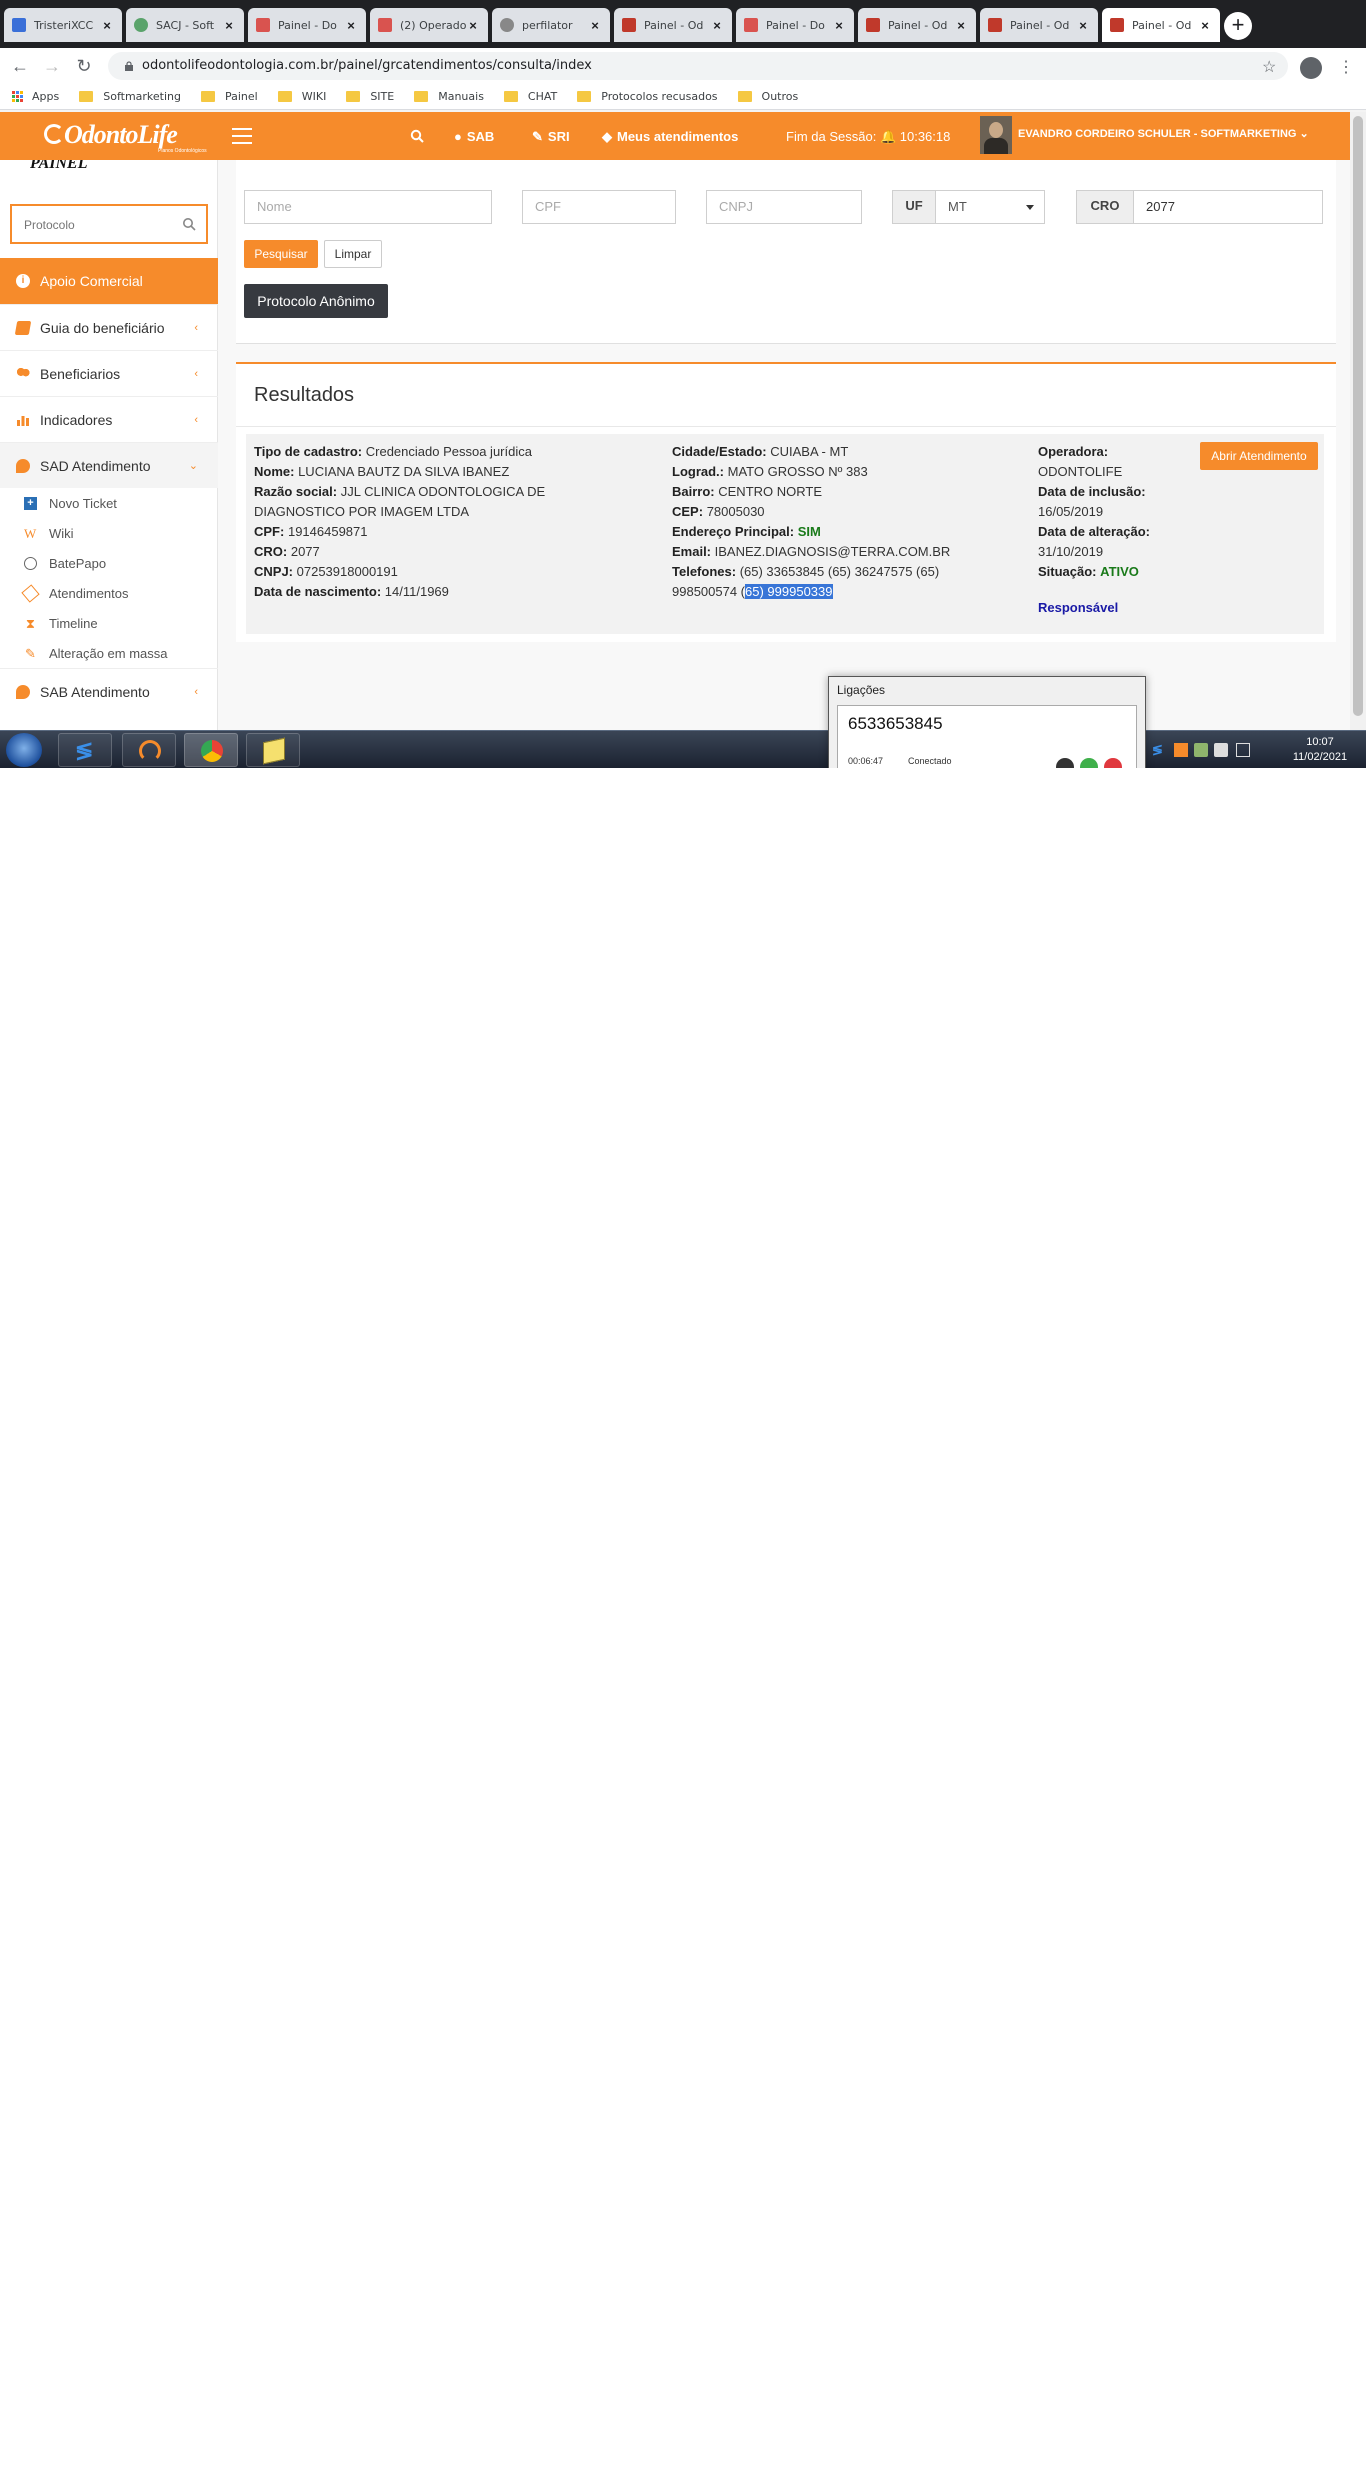  What do you see at coordinates (109, 327) in the screenshot?
I see `sidebar-item-guia-beneficiario: Guia do beneficiário ‹` at bounding box center [109, 327].